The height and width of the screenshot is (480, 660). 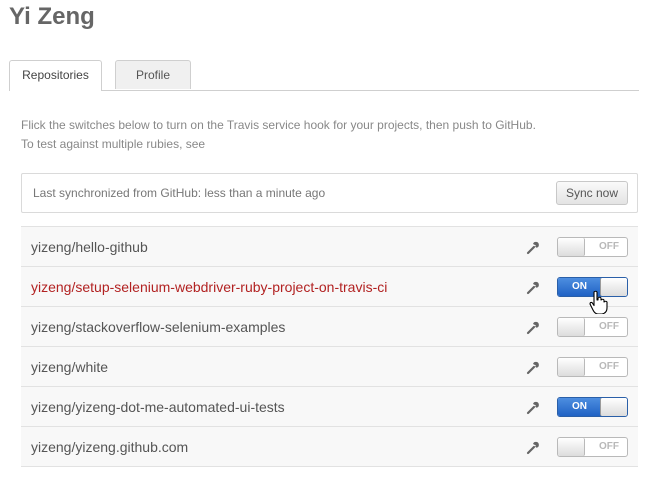 I want to click on page-title: Yi Zeng, so click(x=52, y=16).